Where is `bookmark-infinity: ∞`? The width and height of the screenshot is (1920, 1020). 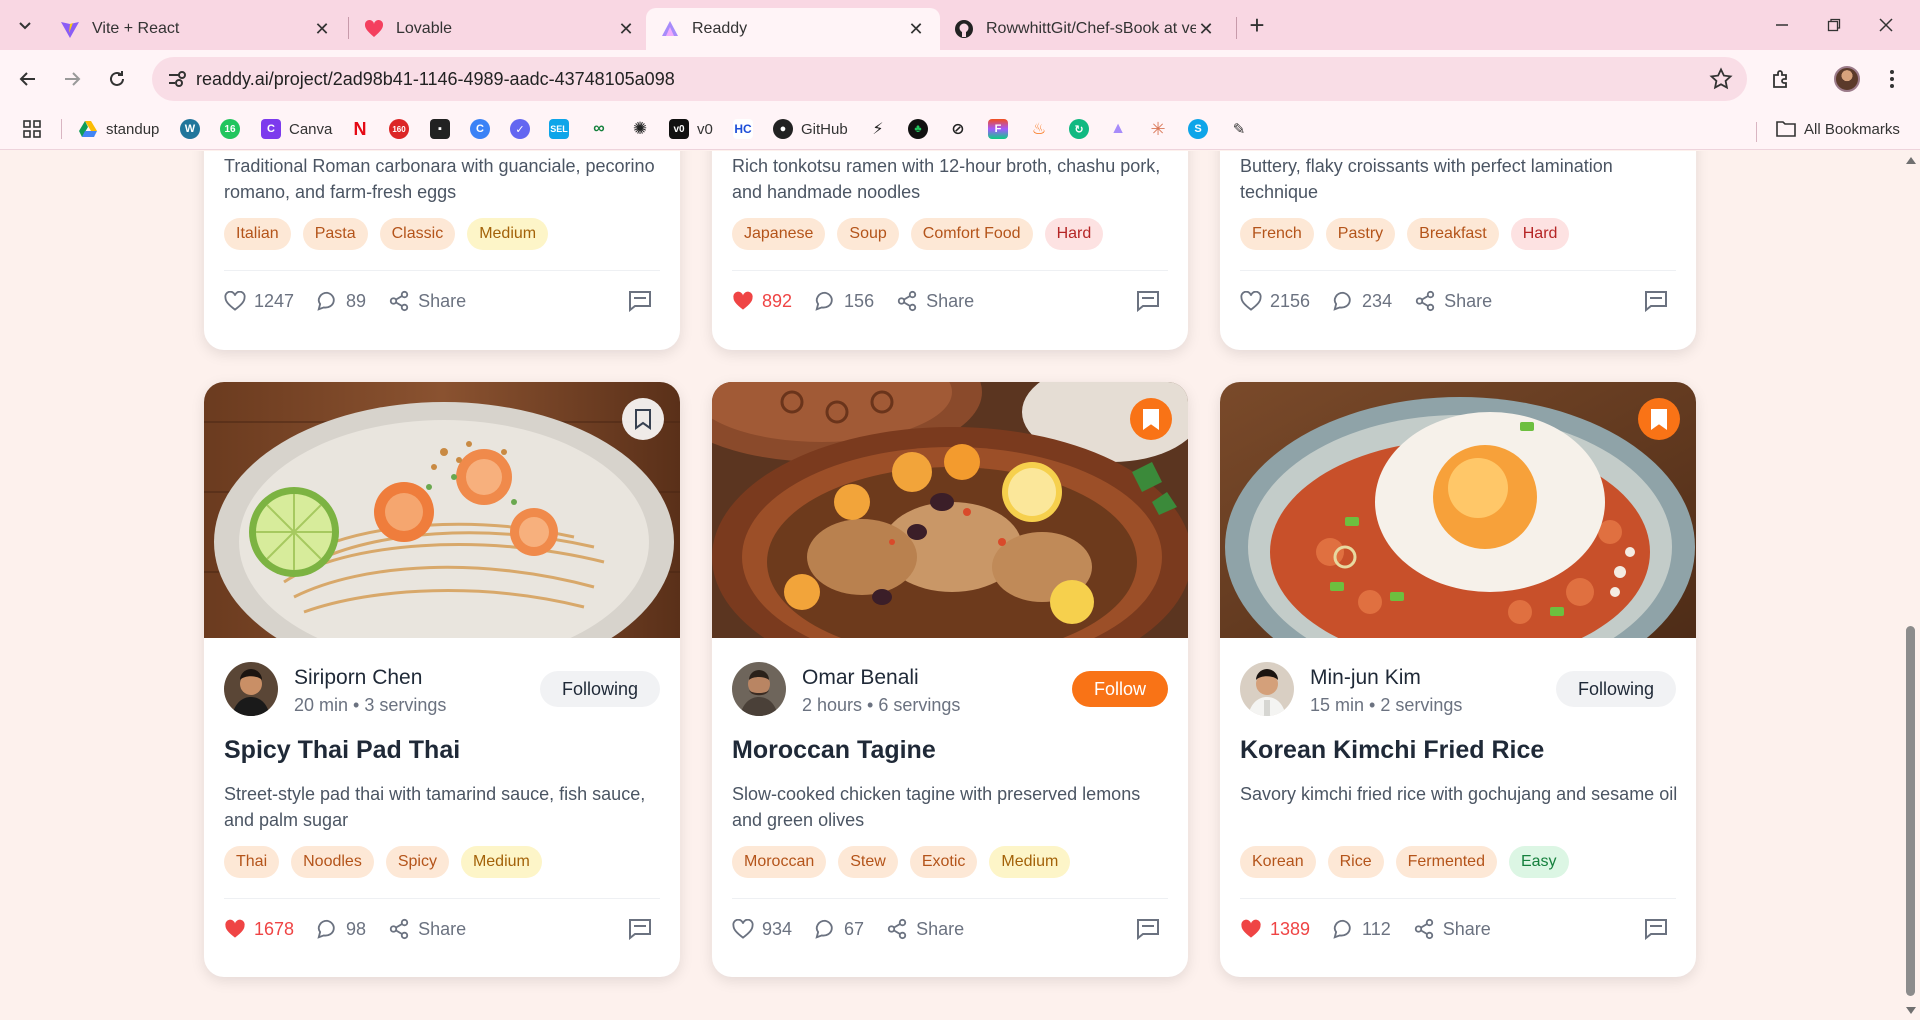 bookmark-infinity: ∞ is located at coordinates (599, 129).